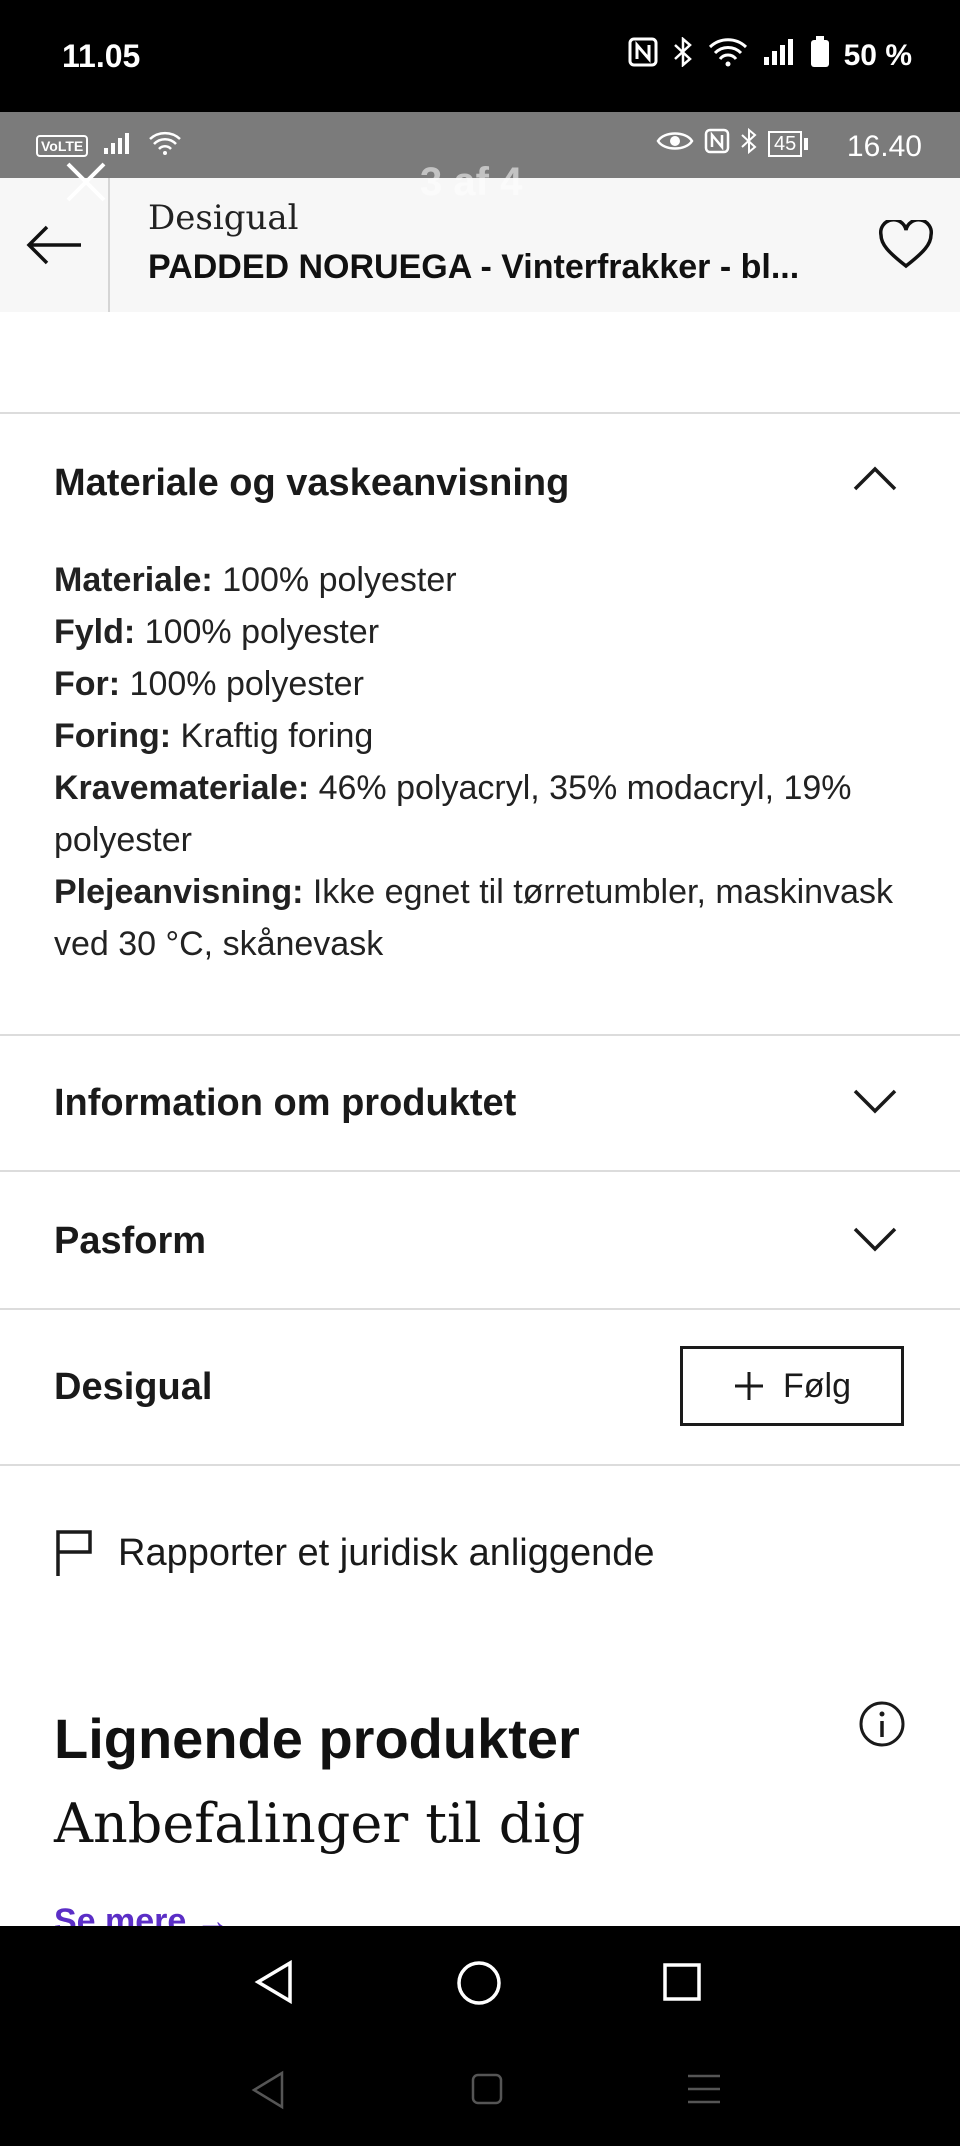 The image size is (960, 2146). I want to click on outer-status-icons: 50 %, so click(770, 56).